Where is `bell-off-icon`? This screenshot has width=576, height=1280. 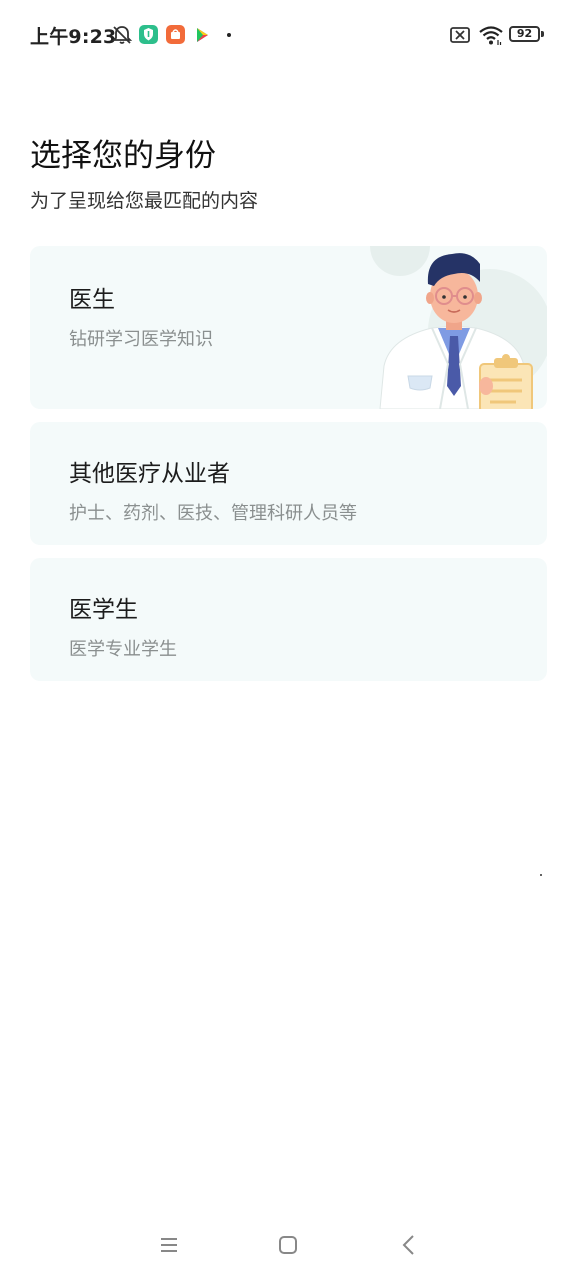 bell-off-icon is located at coordinates (122, 35).